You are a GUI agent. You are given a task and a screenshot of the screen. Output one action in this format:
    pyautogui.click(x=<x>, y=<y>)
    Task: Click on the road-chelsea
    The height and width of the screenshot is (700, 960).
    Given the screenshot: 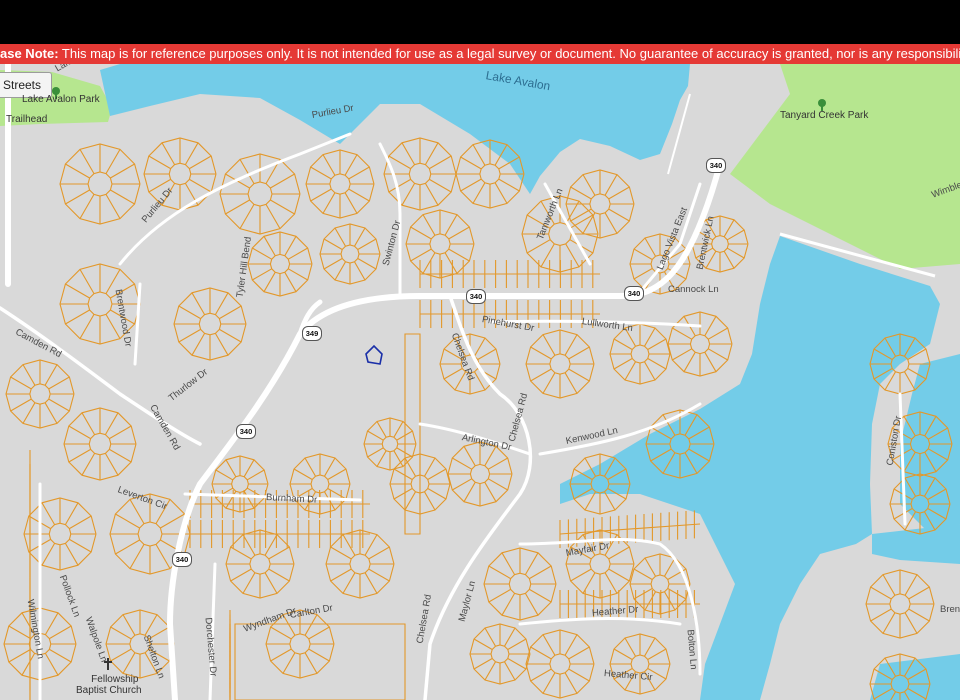 What is the action you would take?
    pyautogui.click(x=478, y=497)
    